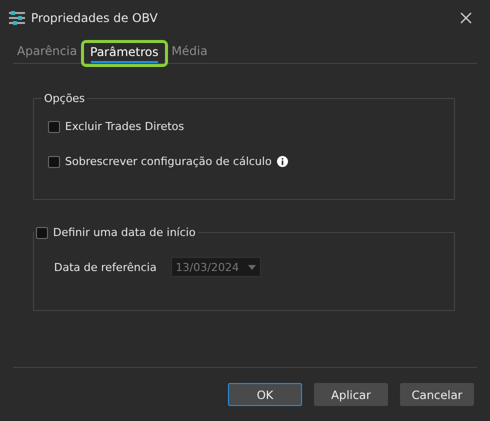 The image size is (490, 421). I want to click on group-title: Opções, so click(64, 98).